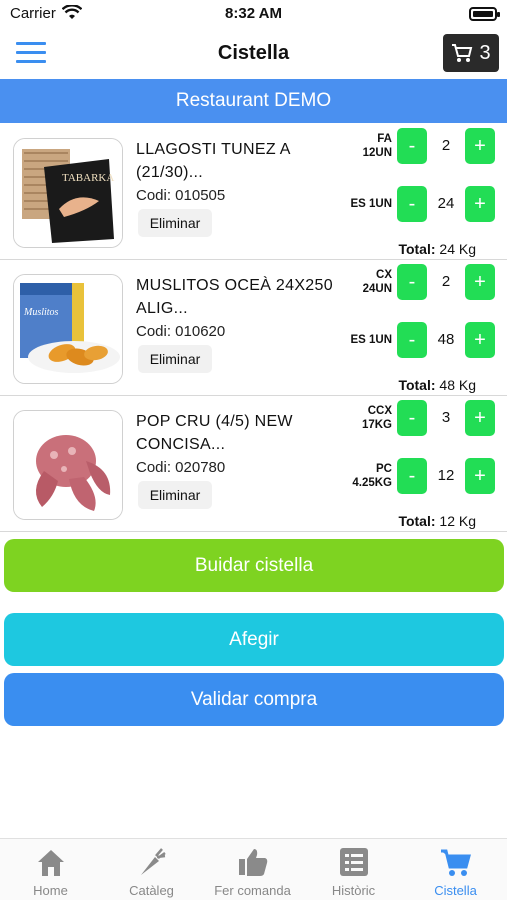 This screenshot has width=507, height=900. Describe the element at coordinates (153, 861) in the screenshot. I see `carrot-icon` at that location.